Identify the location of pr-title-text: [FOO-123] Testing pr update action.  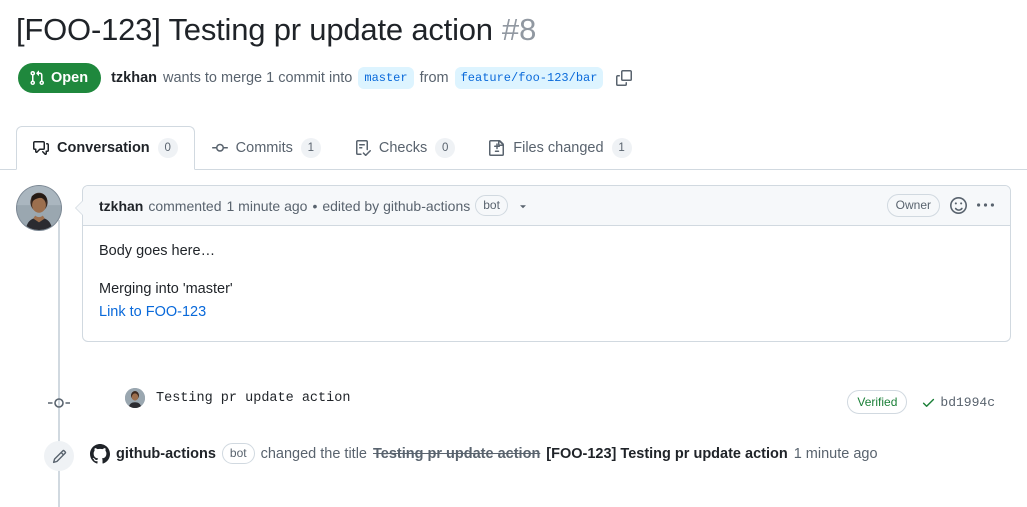
(254, 29).